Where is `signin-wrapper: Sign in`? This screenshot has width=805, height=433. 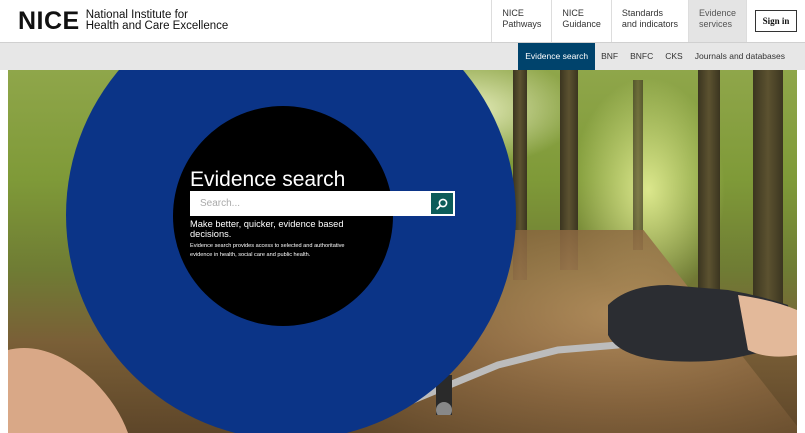
signin-wrapper: Sign in is located at coordinates (775, 21).